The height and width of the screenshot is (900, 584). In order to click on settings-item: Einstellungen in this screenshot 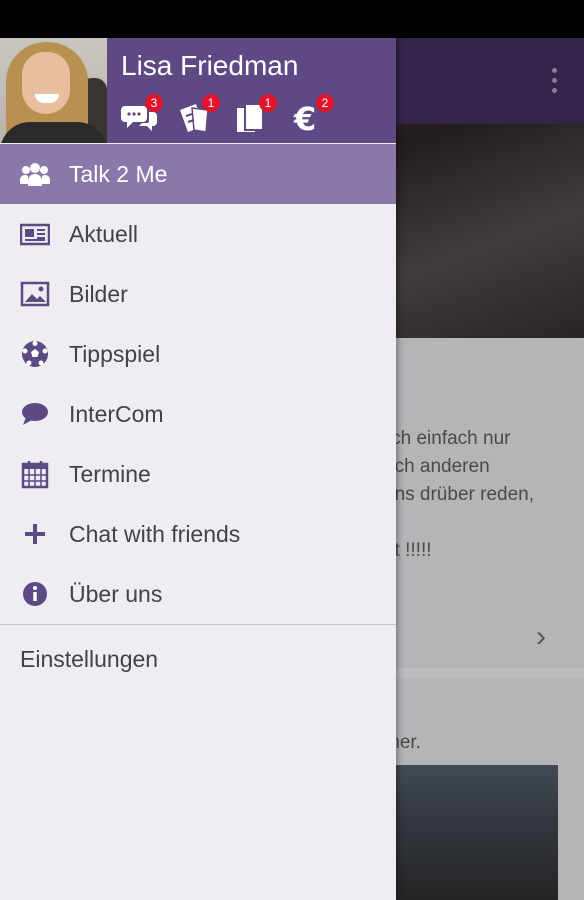, I will do `click(89, 659)`.